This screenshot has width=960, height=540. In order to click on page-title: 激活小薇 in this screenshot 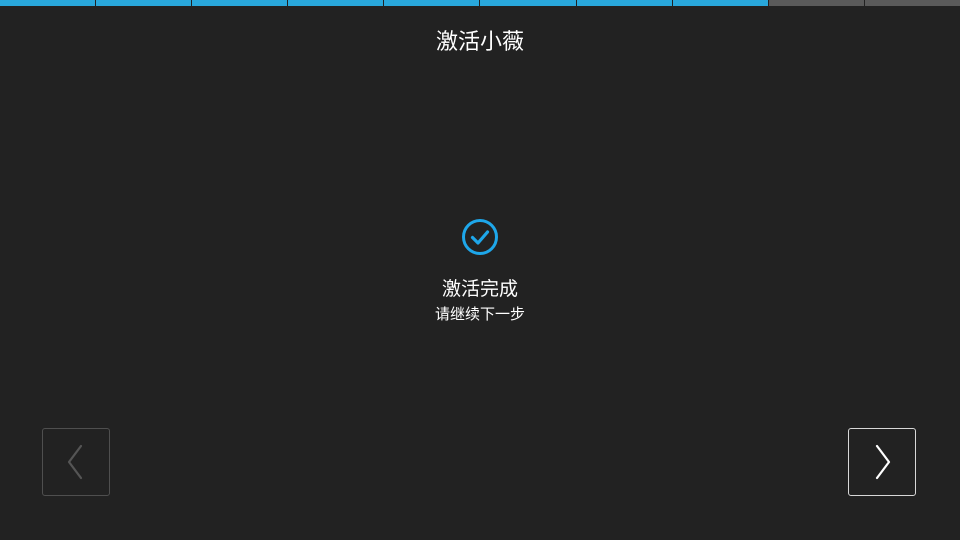, I will do `click(479, 42)`.